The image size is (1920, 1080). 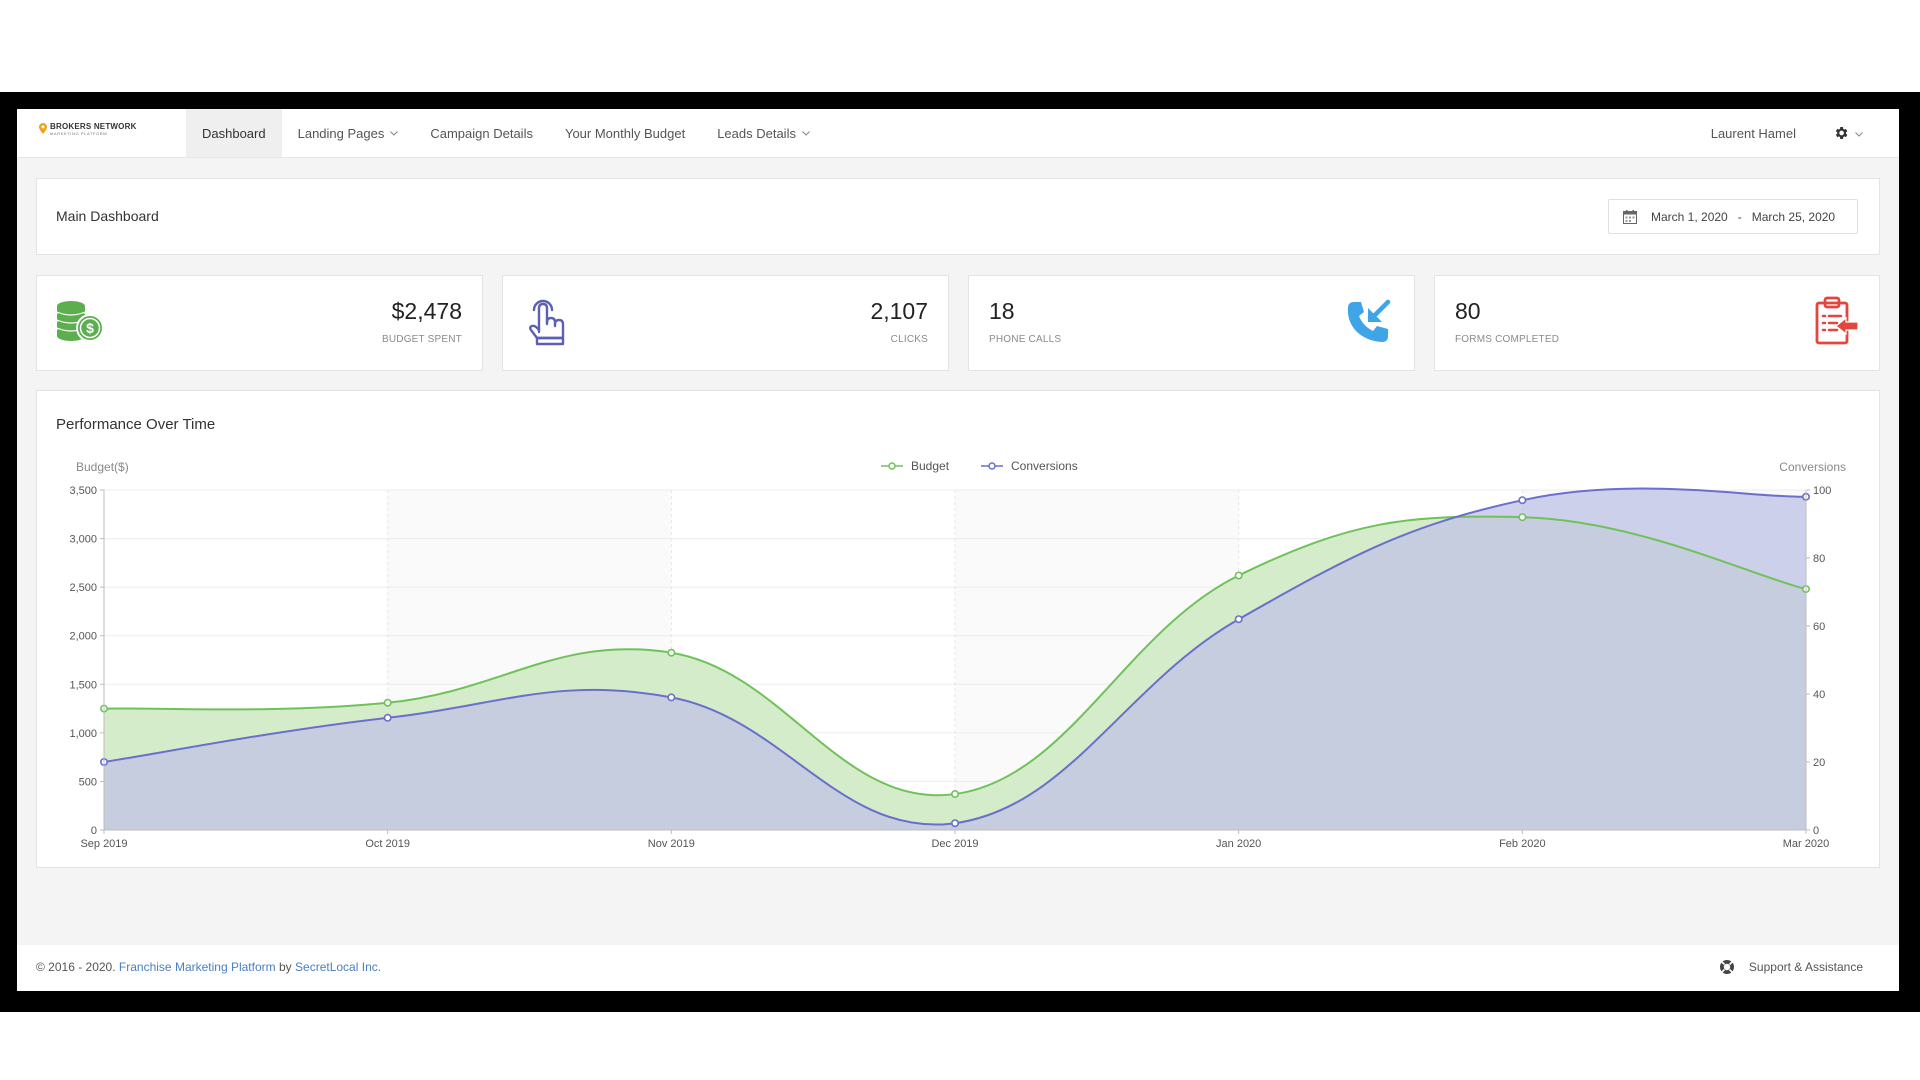 What do you see at coordinates (387, 844) in the screenshot?
I see `x-tick-label: Oct 2019` at bounding box center [387, 844].